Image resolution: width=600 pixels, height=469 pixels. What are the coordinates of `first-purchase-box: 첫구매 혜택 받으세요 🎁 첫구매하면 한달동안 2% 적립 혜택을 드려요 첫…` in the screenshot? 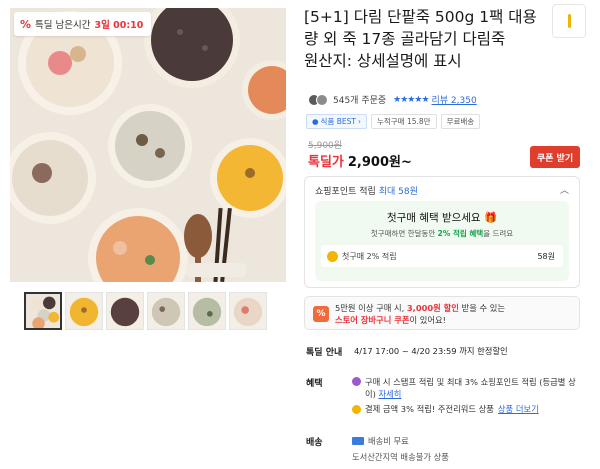 It's located at (442, 241).